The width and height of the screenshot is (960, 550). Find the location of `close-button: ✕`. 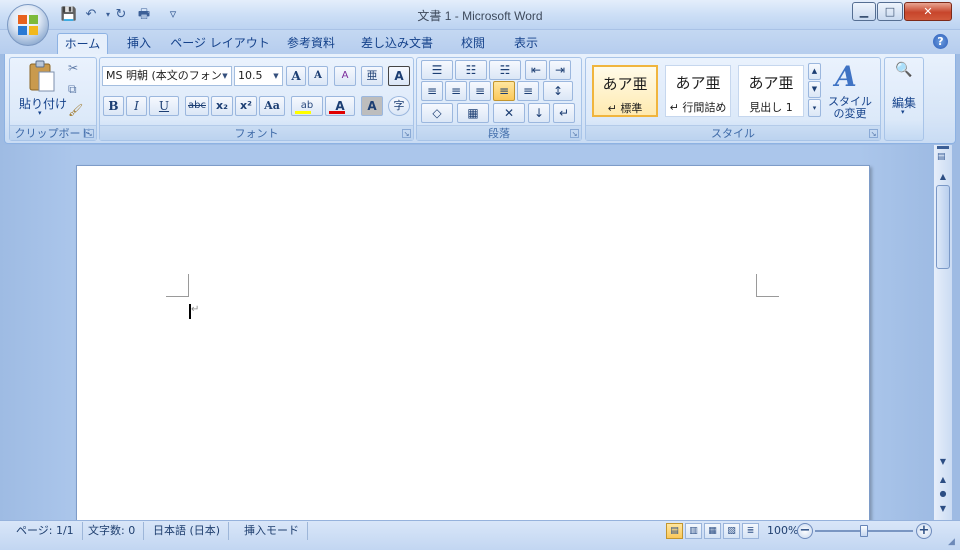

close-button: ✕ is located at coordinates (928, 11).